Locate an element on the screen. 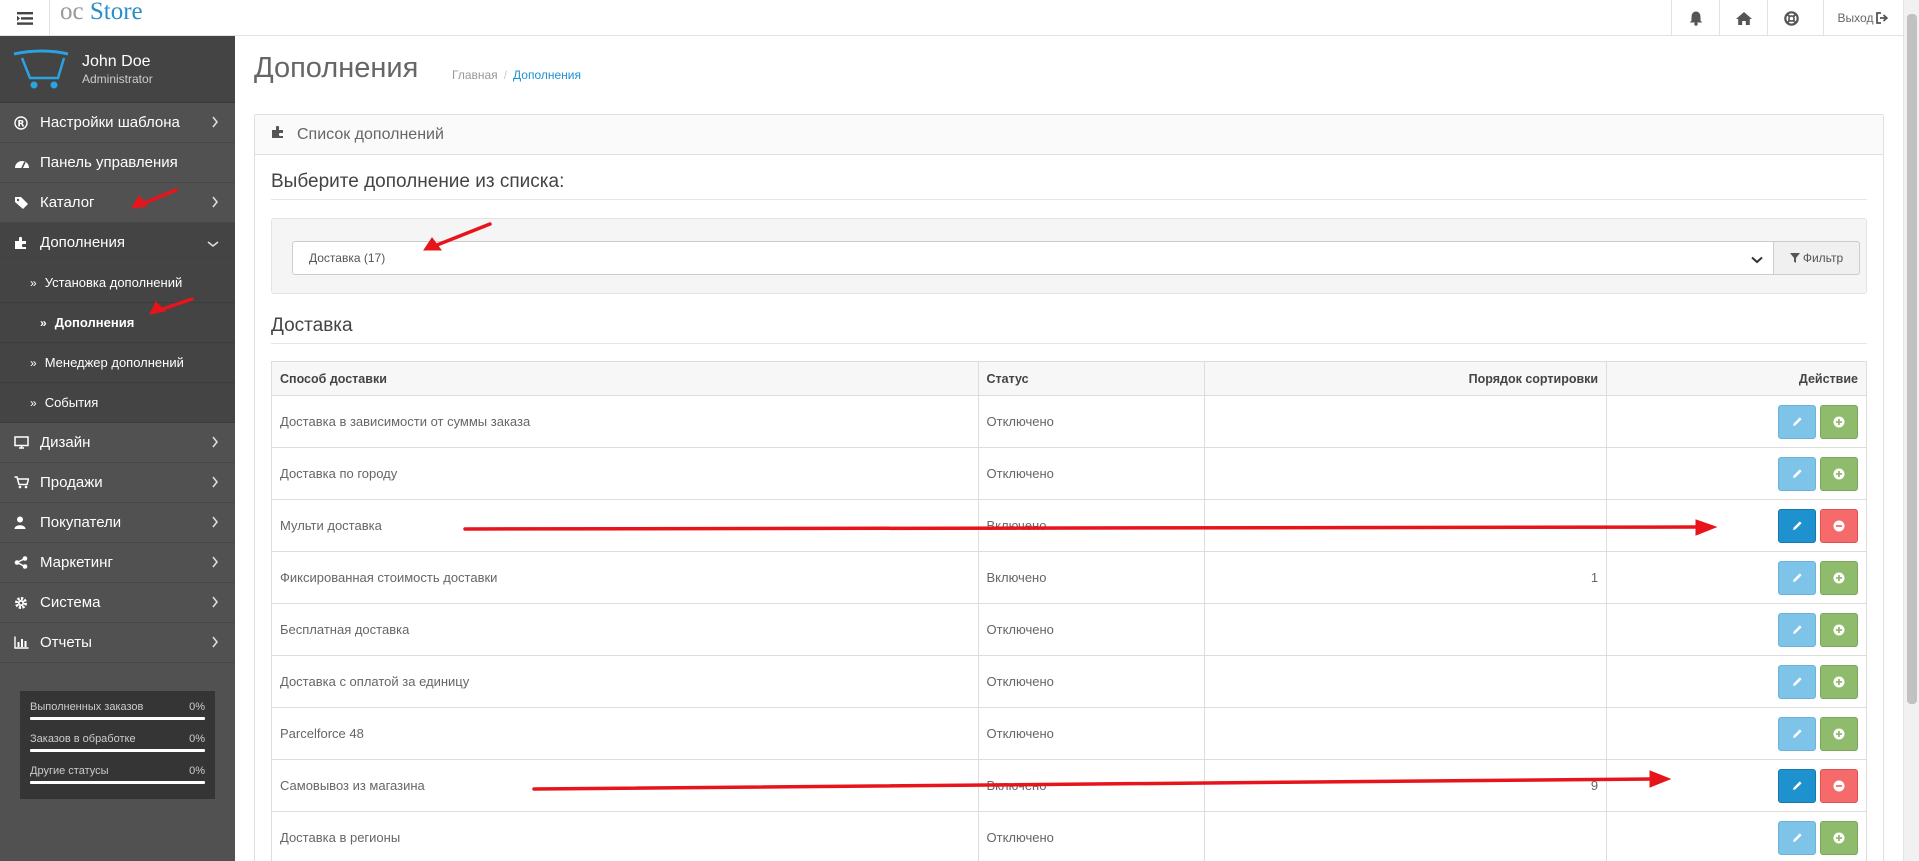 This screenshot has height=861, width=1919. filter-icon is located at coordinates (1794, 258).